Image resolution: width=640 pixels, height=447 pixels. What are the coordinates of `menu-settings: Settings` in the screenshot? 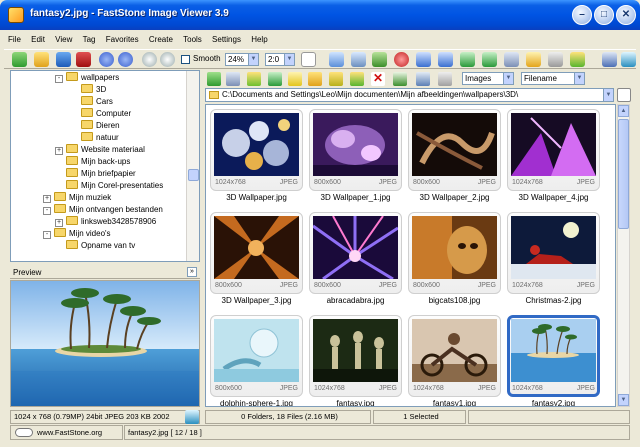 It's located at (226, 39).